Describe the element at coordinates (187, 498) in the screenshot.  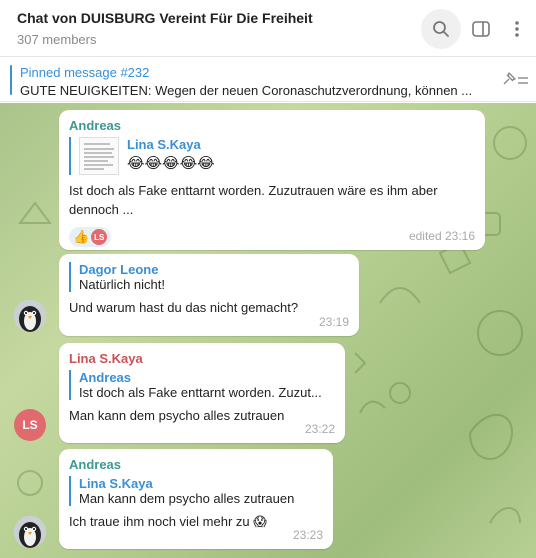
I see `reply-text: Man kann dem psycho alles zutrauen` at that location.